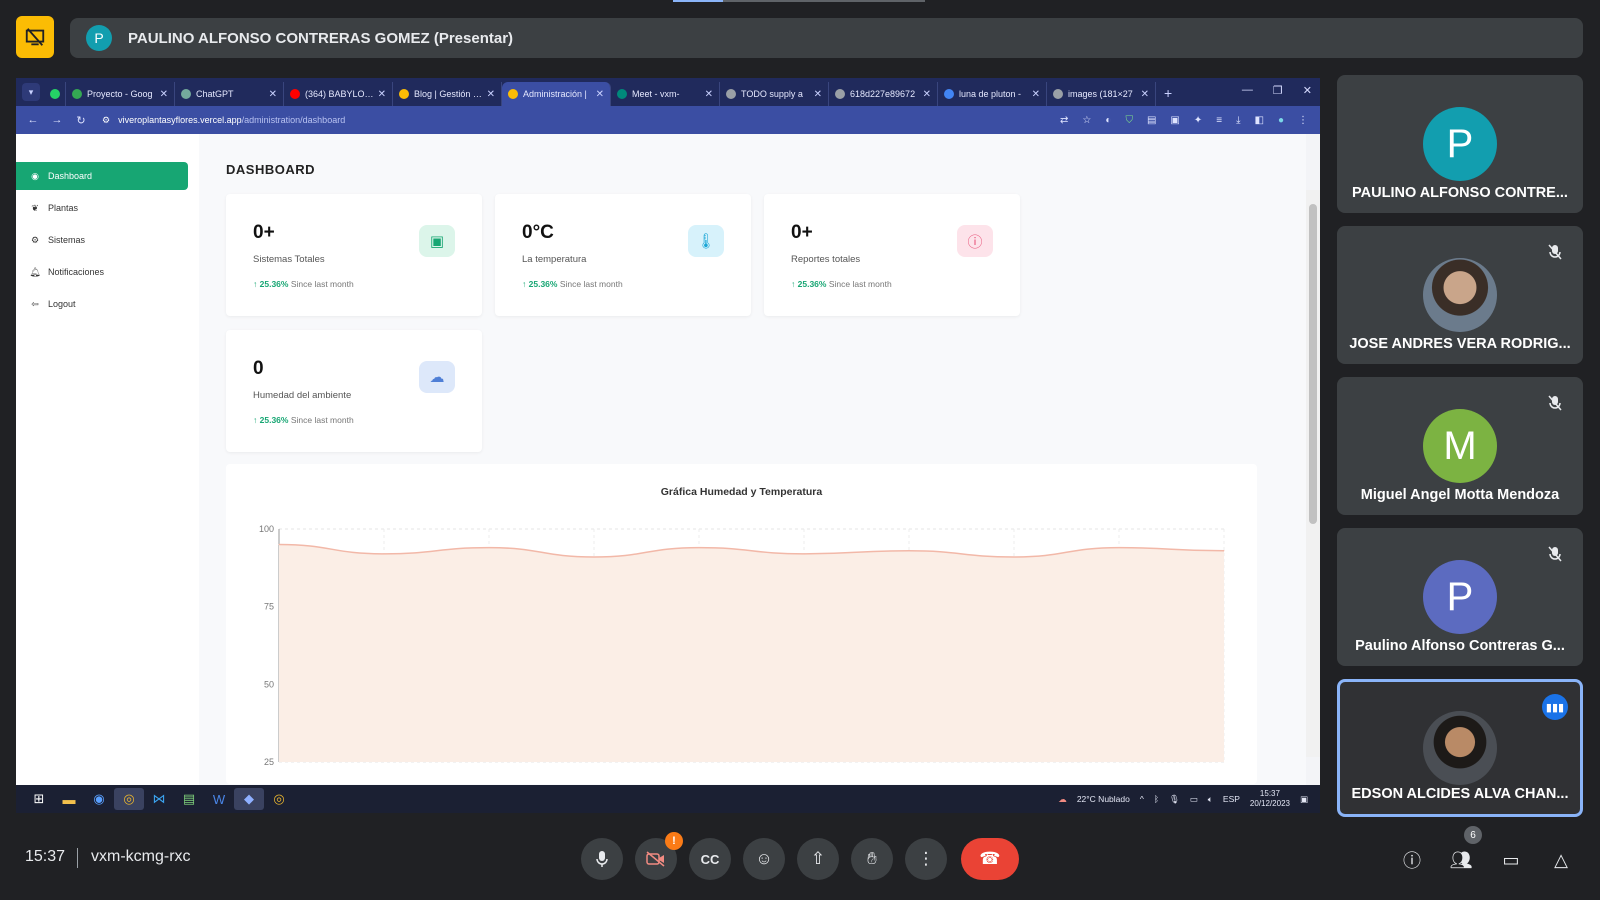  Describe the element at coordinates (447, 94) in the screenshot. I see `browser-tab: Blog | Gestión de ✕` at that location.